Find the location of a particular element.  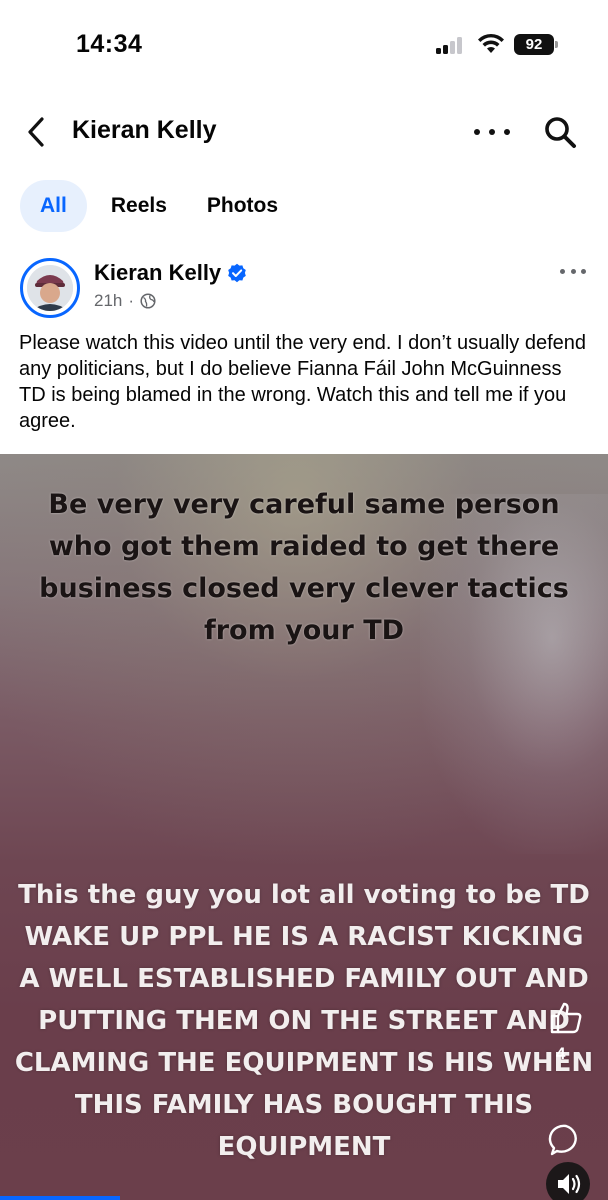

post-header: Kieran Kelly 21h · is located at coordinates (304, 288).